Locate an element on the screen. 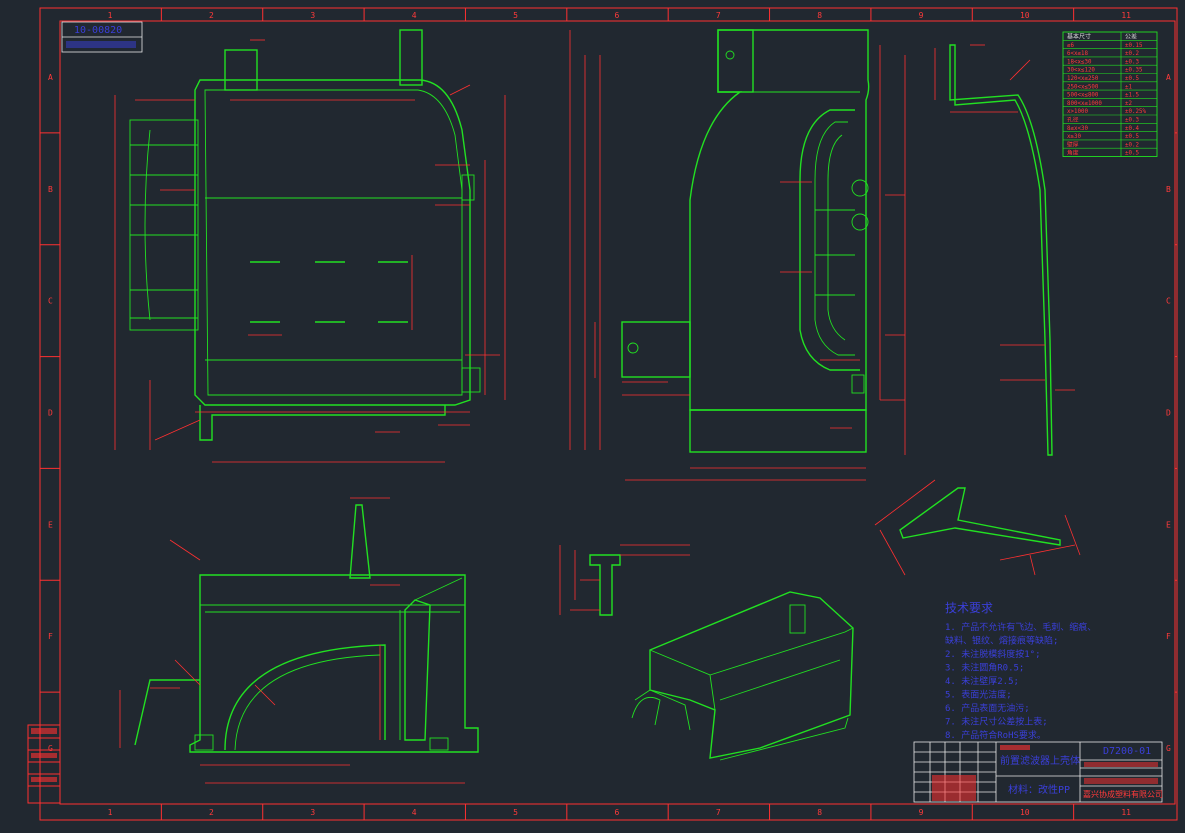 The image size is (1185, 833). title-block-part-name: 前置滤波器上壳体 is located at coordinates (1040, 760).